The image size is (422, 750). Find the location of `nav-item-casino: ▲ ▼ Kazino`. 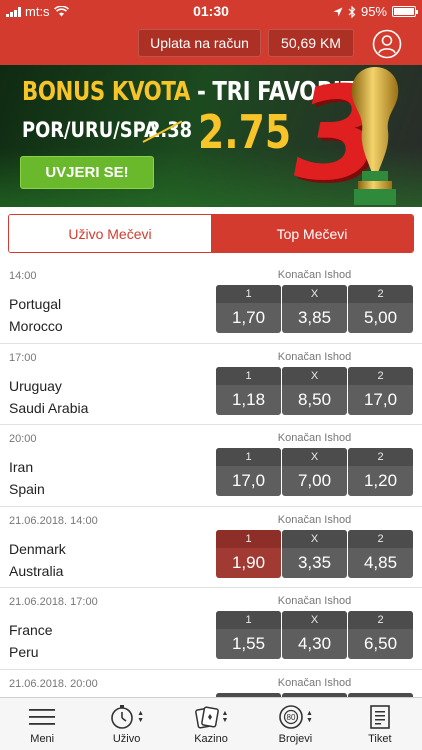

nav-item-casino: ▲ ▼ Kazino is located at coordinates (211, 724).